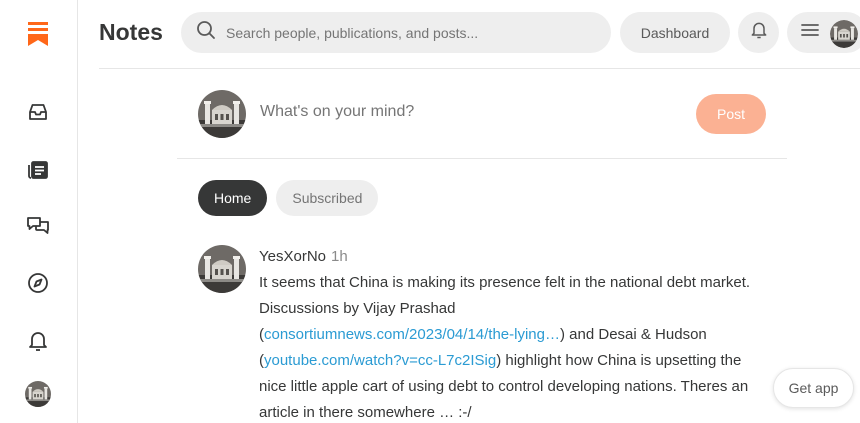 Image resolution: width=860 pixels, height=423 pixels. What do you see at coordinates (416, 32) in the screenshot?
I see `search-input` at bounding box center [416, 32].